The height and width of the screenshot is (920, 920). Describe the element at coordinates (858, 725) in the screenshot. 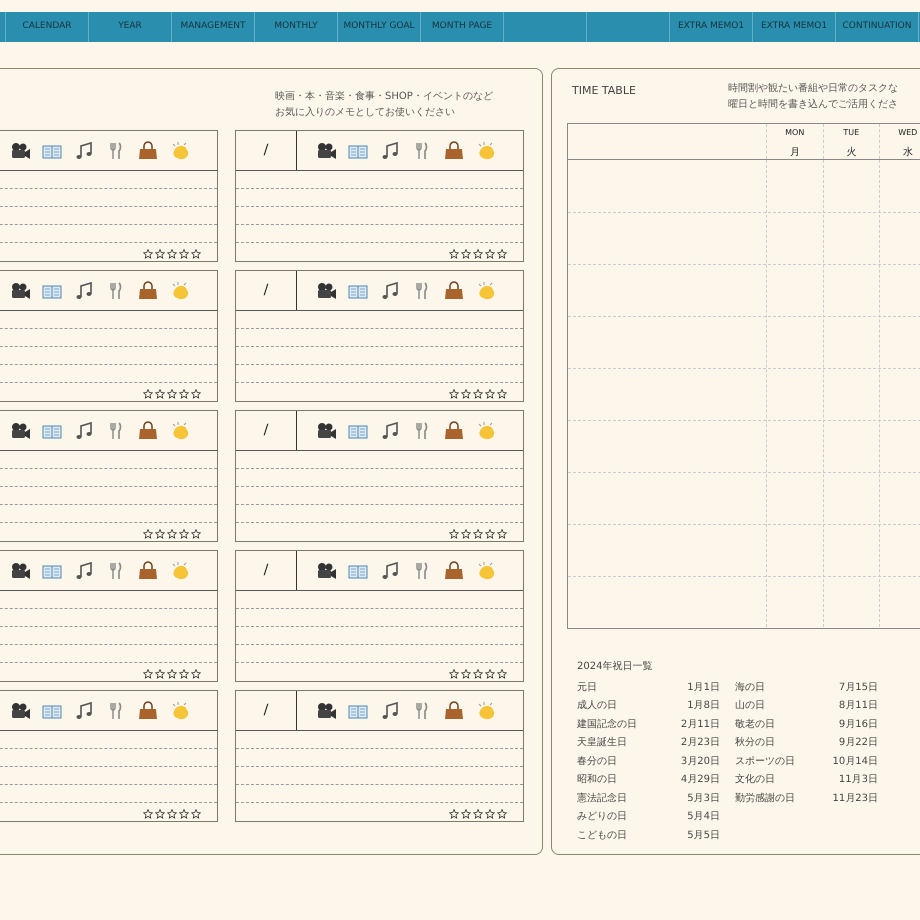

I see `holiday-date: 9月16日` at that location.